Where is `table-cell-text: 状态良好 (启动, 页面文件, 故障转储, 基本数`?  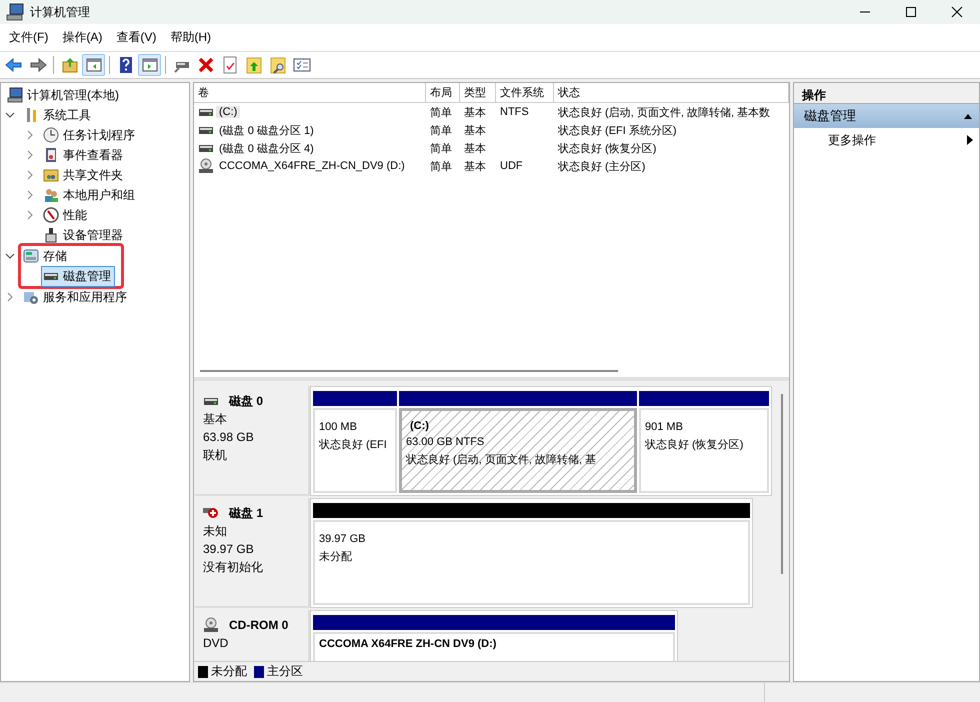 table-cell-text: 状态良好 (启动, 页面文件, 故障转储, 基本数 is located at coordinates (664, 113).